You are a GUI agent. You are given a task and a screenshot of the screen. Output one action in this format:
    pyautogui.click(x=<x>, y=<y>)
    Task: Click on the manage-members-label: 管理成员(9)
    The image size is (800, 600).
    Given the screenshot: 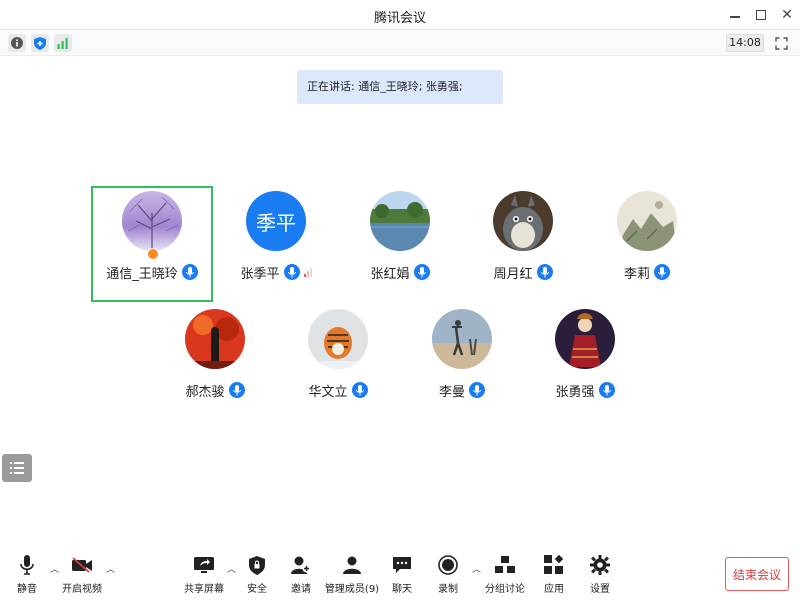 What is the action you would take?
    pyautogui.click(x=352, y=589)
    